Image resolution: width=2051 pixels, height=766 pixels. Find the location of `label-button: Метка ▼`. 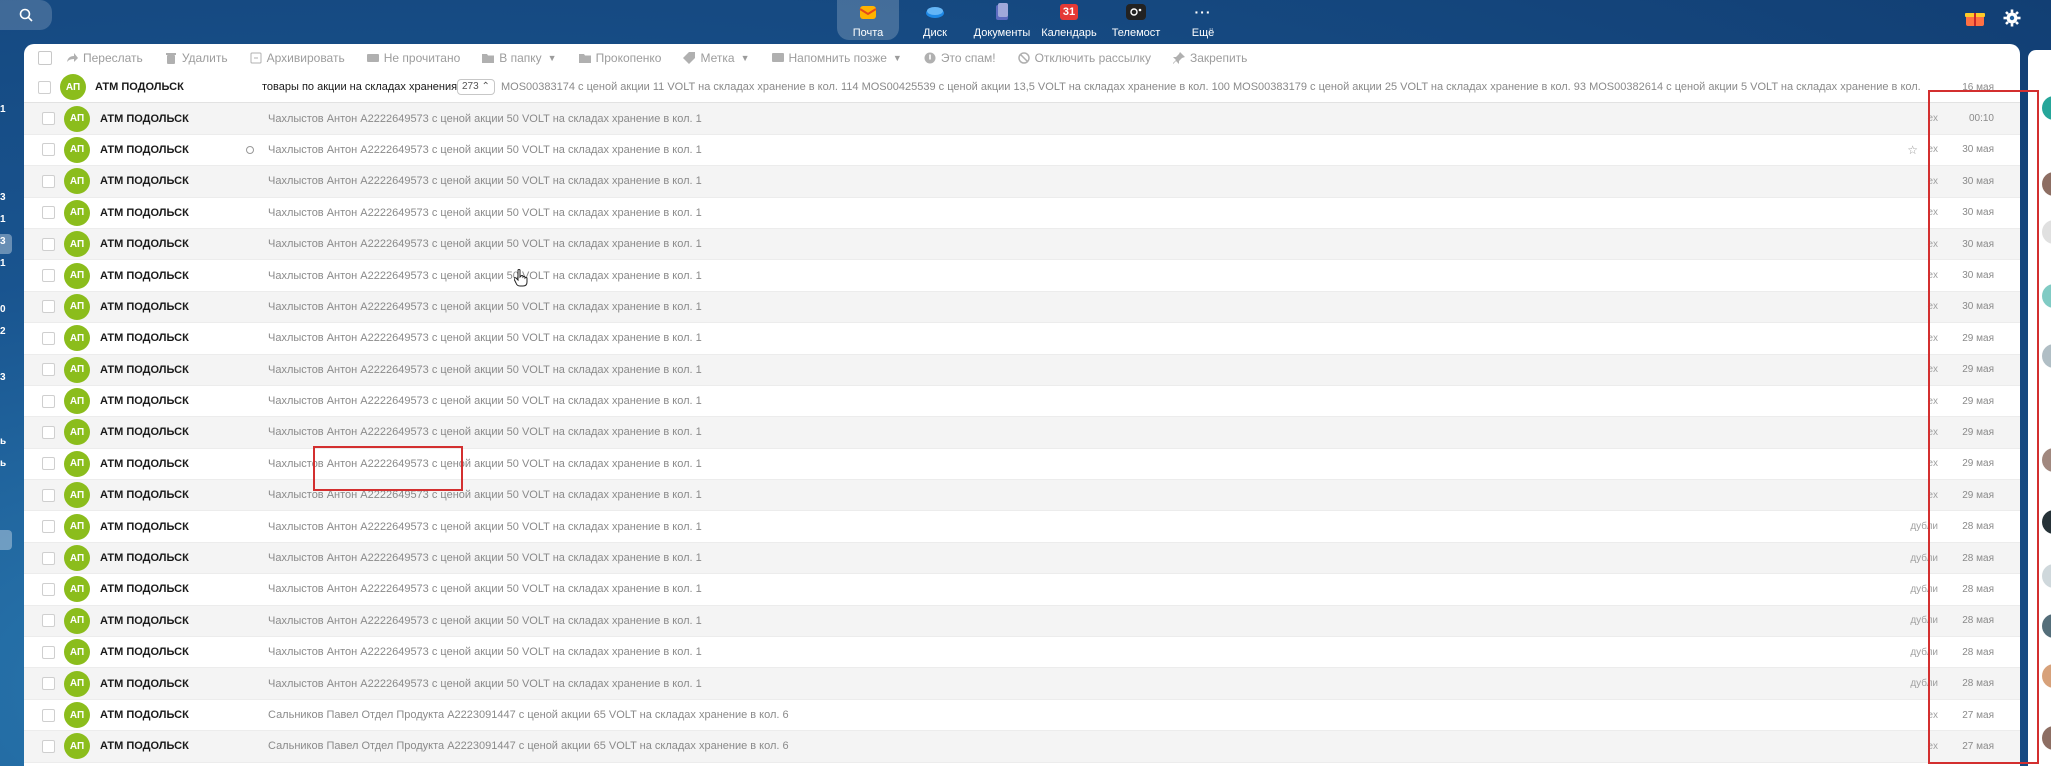

label-button: Метка ▼ is located at coordinates (716, 58).